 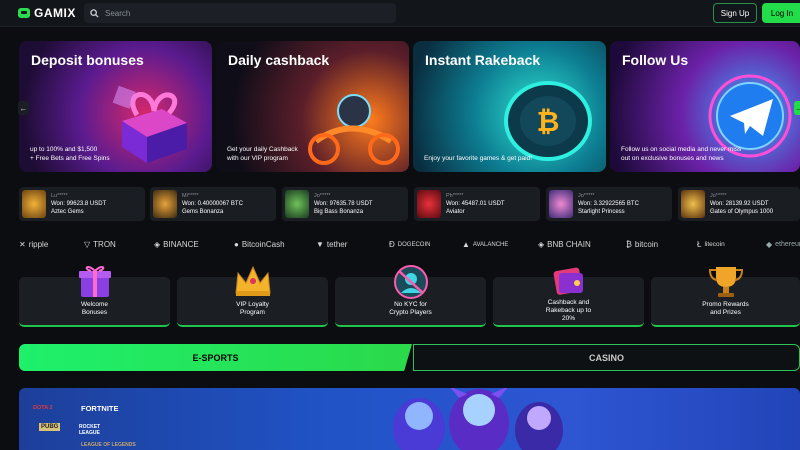 I want to click on win-game: Aviator, so click(x=455, y=212).